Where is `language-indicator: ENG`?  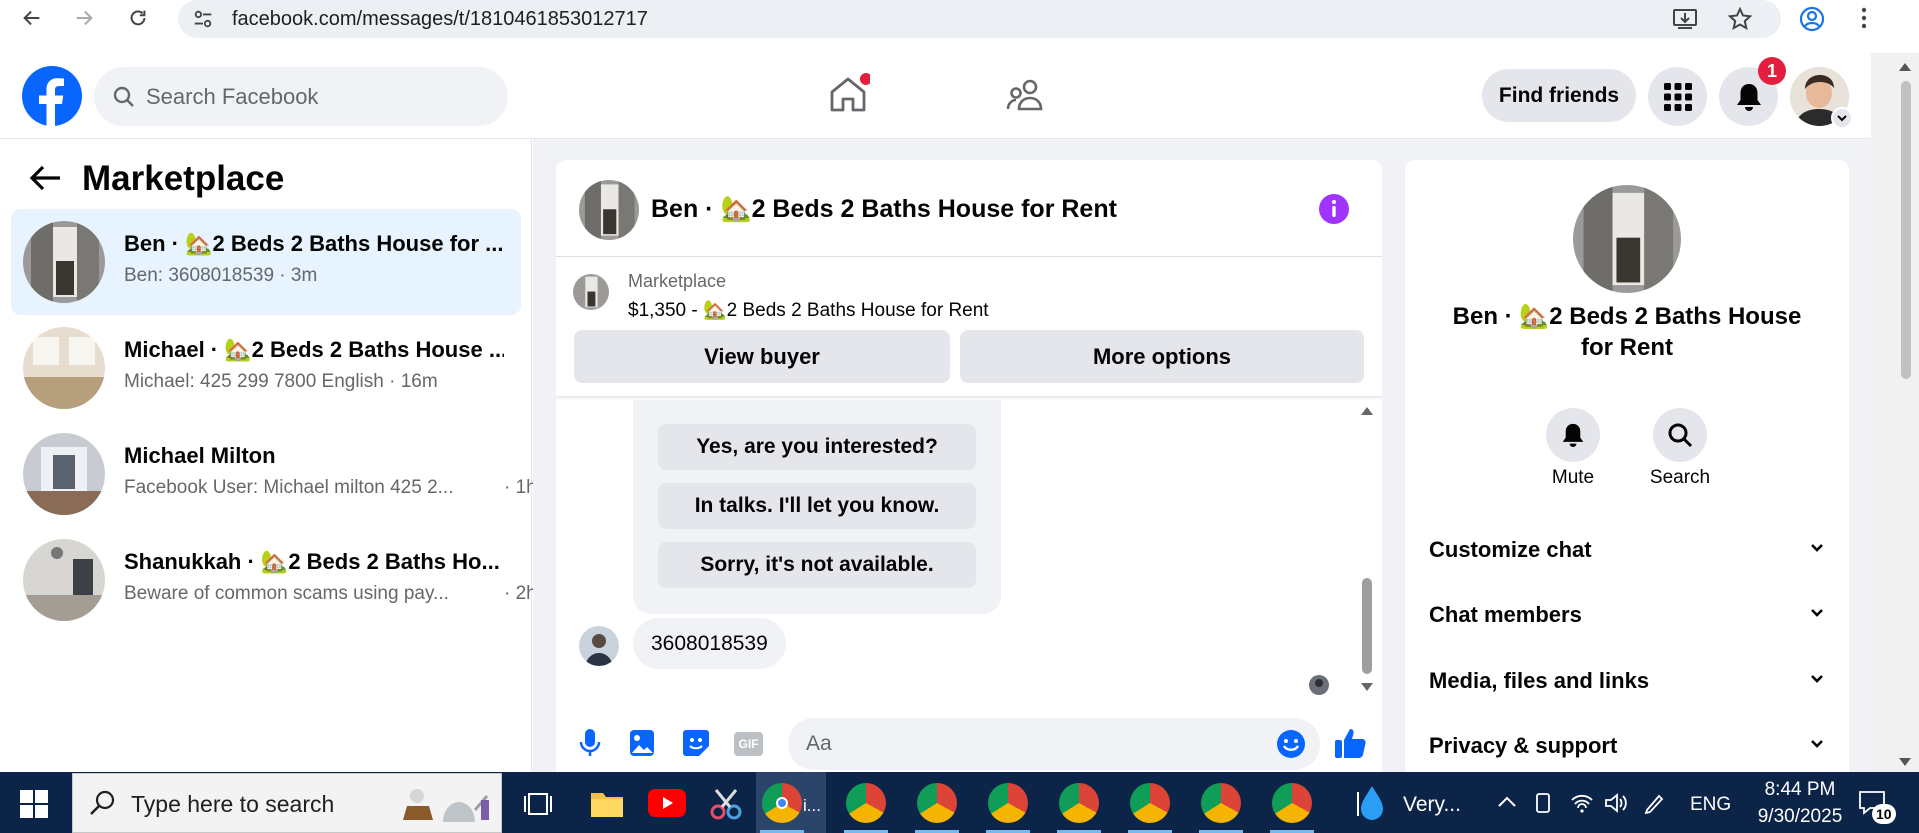
language-indicator: ENG is located at coordinates (1710, 805).